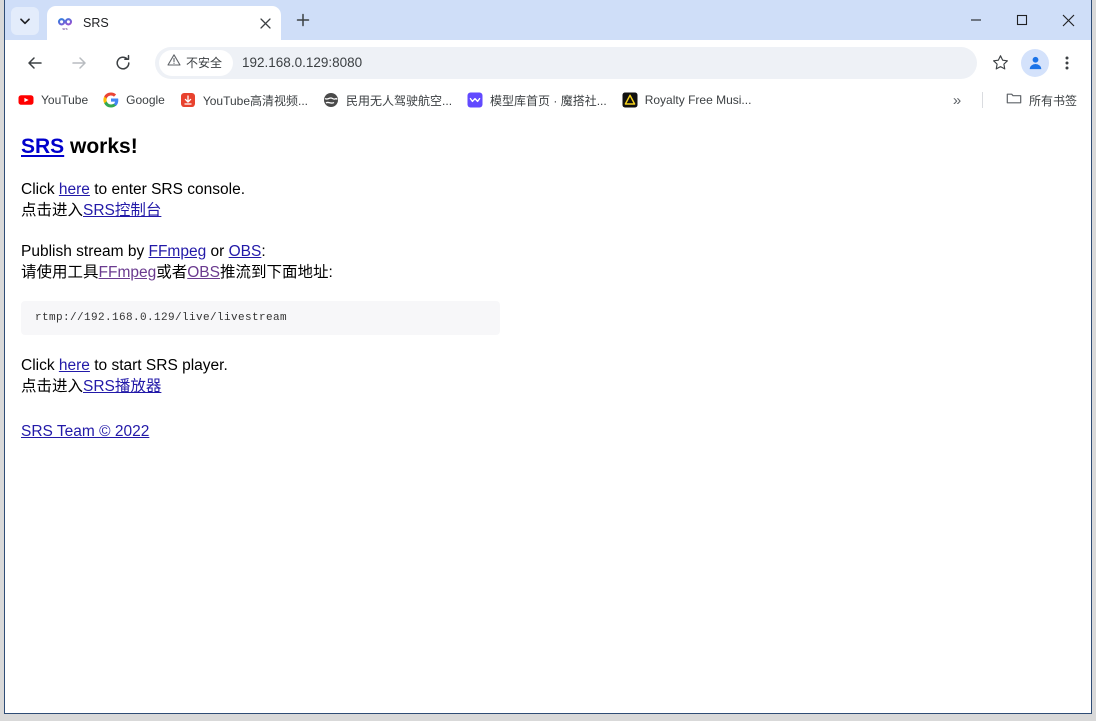  What do you see at coordinates (122, 386) in the screenshot?
I see `player-link-zh: SRS播放器` at bounding box center [122, 386].